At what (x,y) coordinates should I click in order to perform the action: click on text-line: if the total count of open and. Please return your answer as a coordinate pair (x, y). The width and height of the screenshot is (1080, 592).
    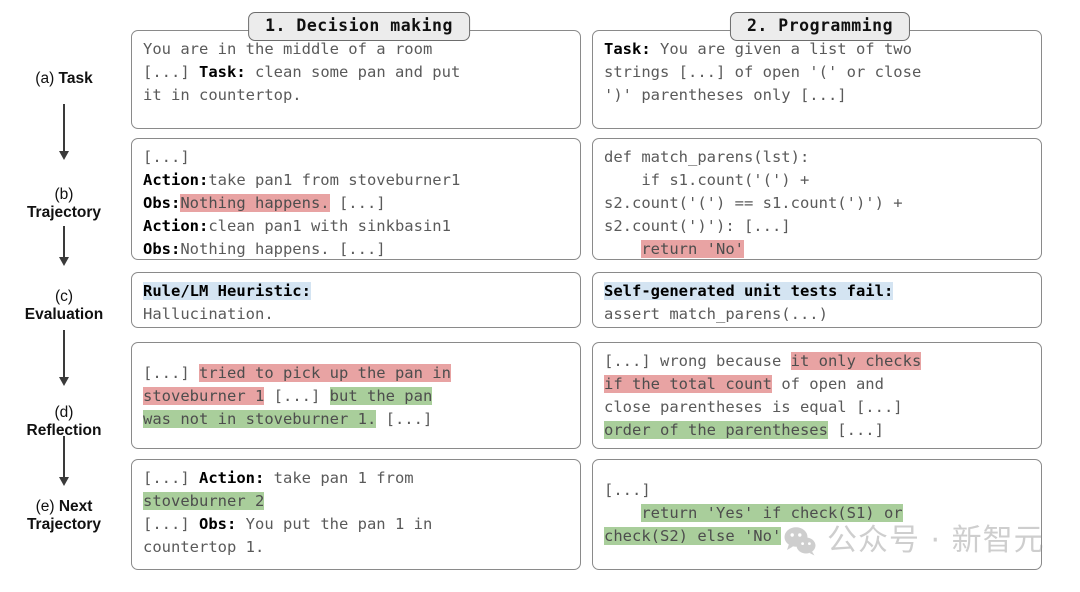
    Looking at the image, I should click on (818, 384).